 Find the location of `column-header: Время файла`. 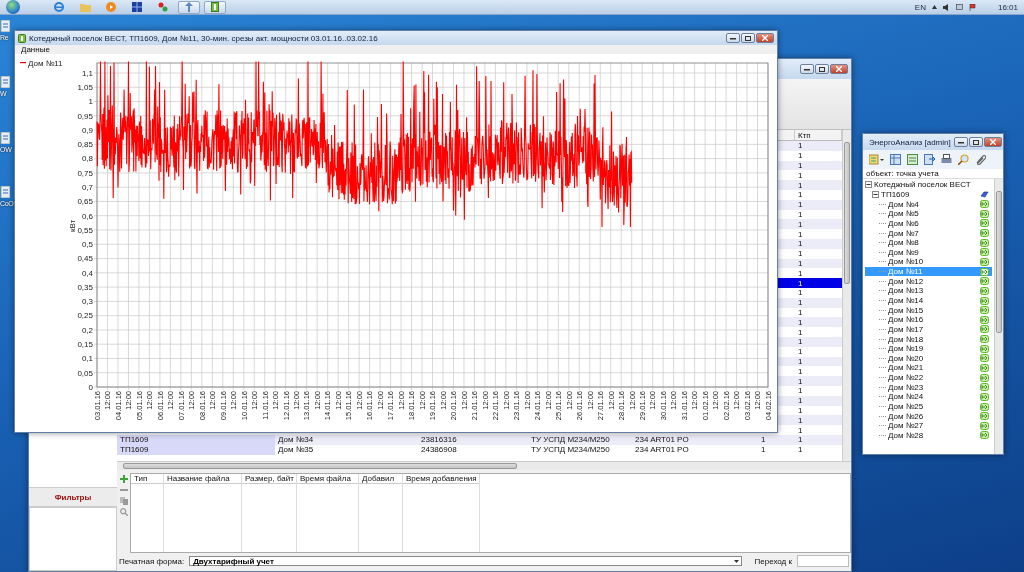

column-header: Время файла is located at coordinates (327, 479).